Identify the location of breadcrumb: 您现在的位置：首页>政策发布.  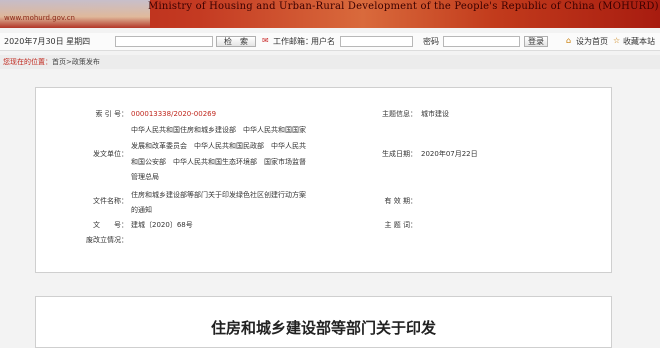
(330, 62).